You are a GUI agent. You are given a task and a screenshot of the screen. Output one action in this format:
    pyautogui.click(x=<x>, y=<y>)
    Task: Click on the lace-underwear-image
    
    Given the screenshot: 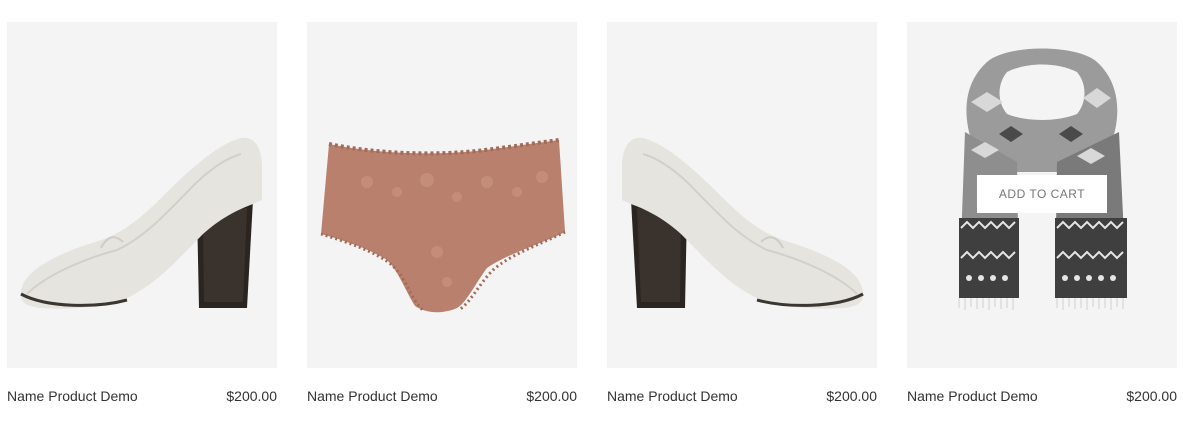 What is the action you would take?
    pyautogui.click(x=443, y=225)
    